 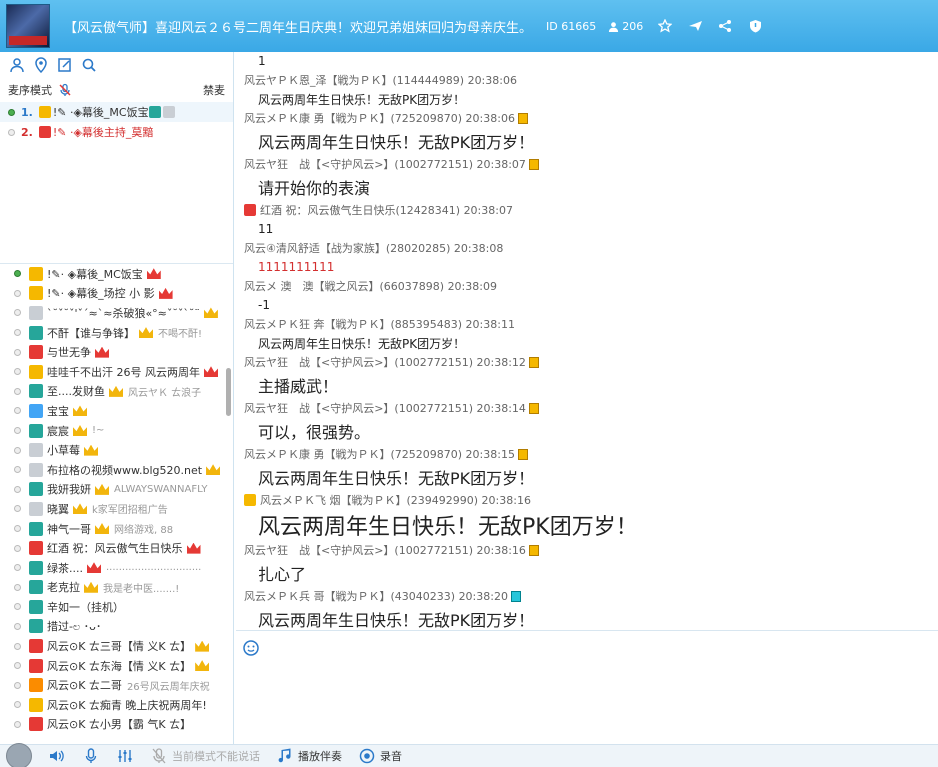 I want to click on people-icon, so click(x=17, y=65).